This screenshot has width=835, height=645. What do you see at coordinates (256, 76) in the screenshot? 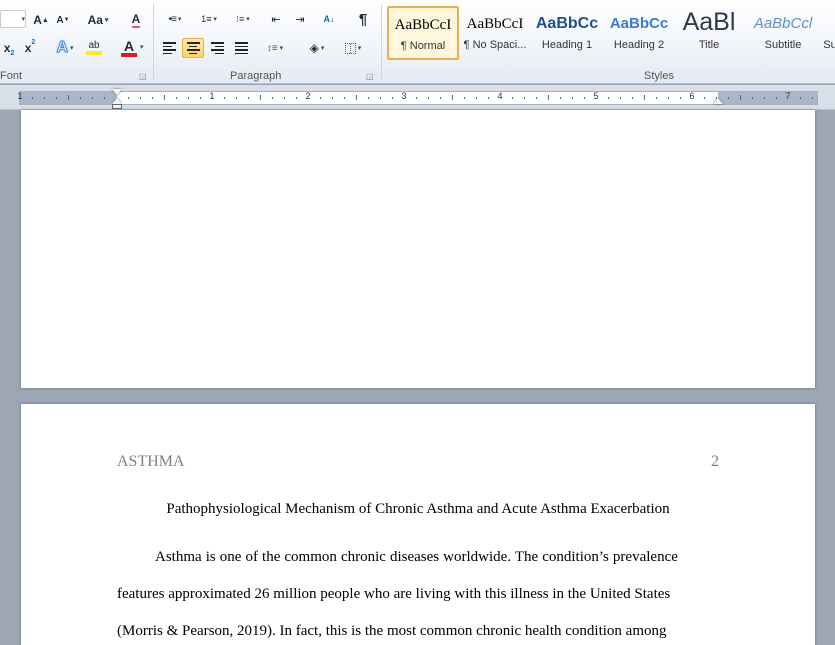
I see `paragraph-group-label: Paragraph` at bounding box center [256, 76].